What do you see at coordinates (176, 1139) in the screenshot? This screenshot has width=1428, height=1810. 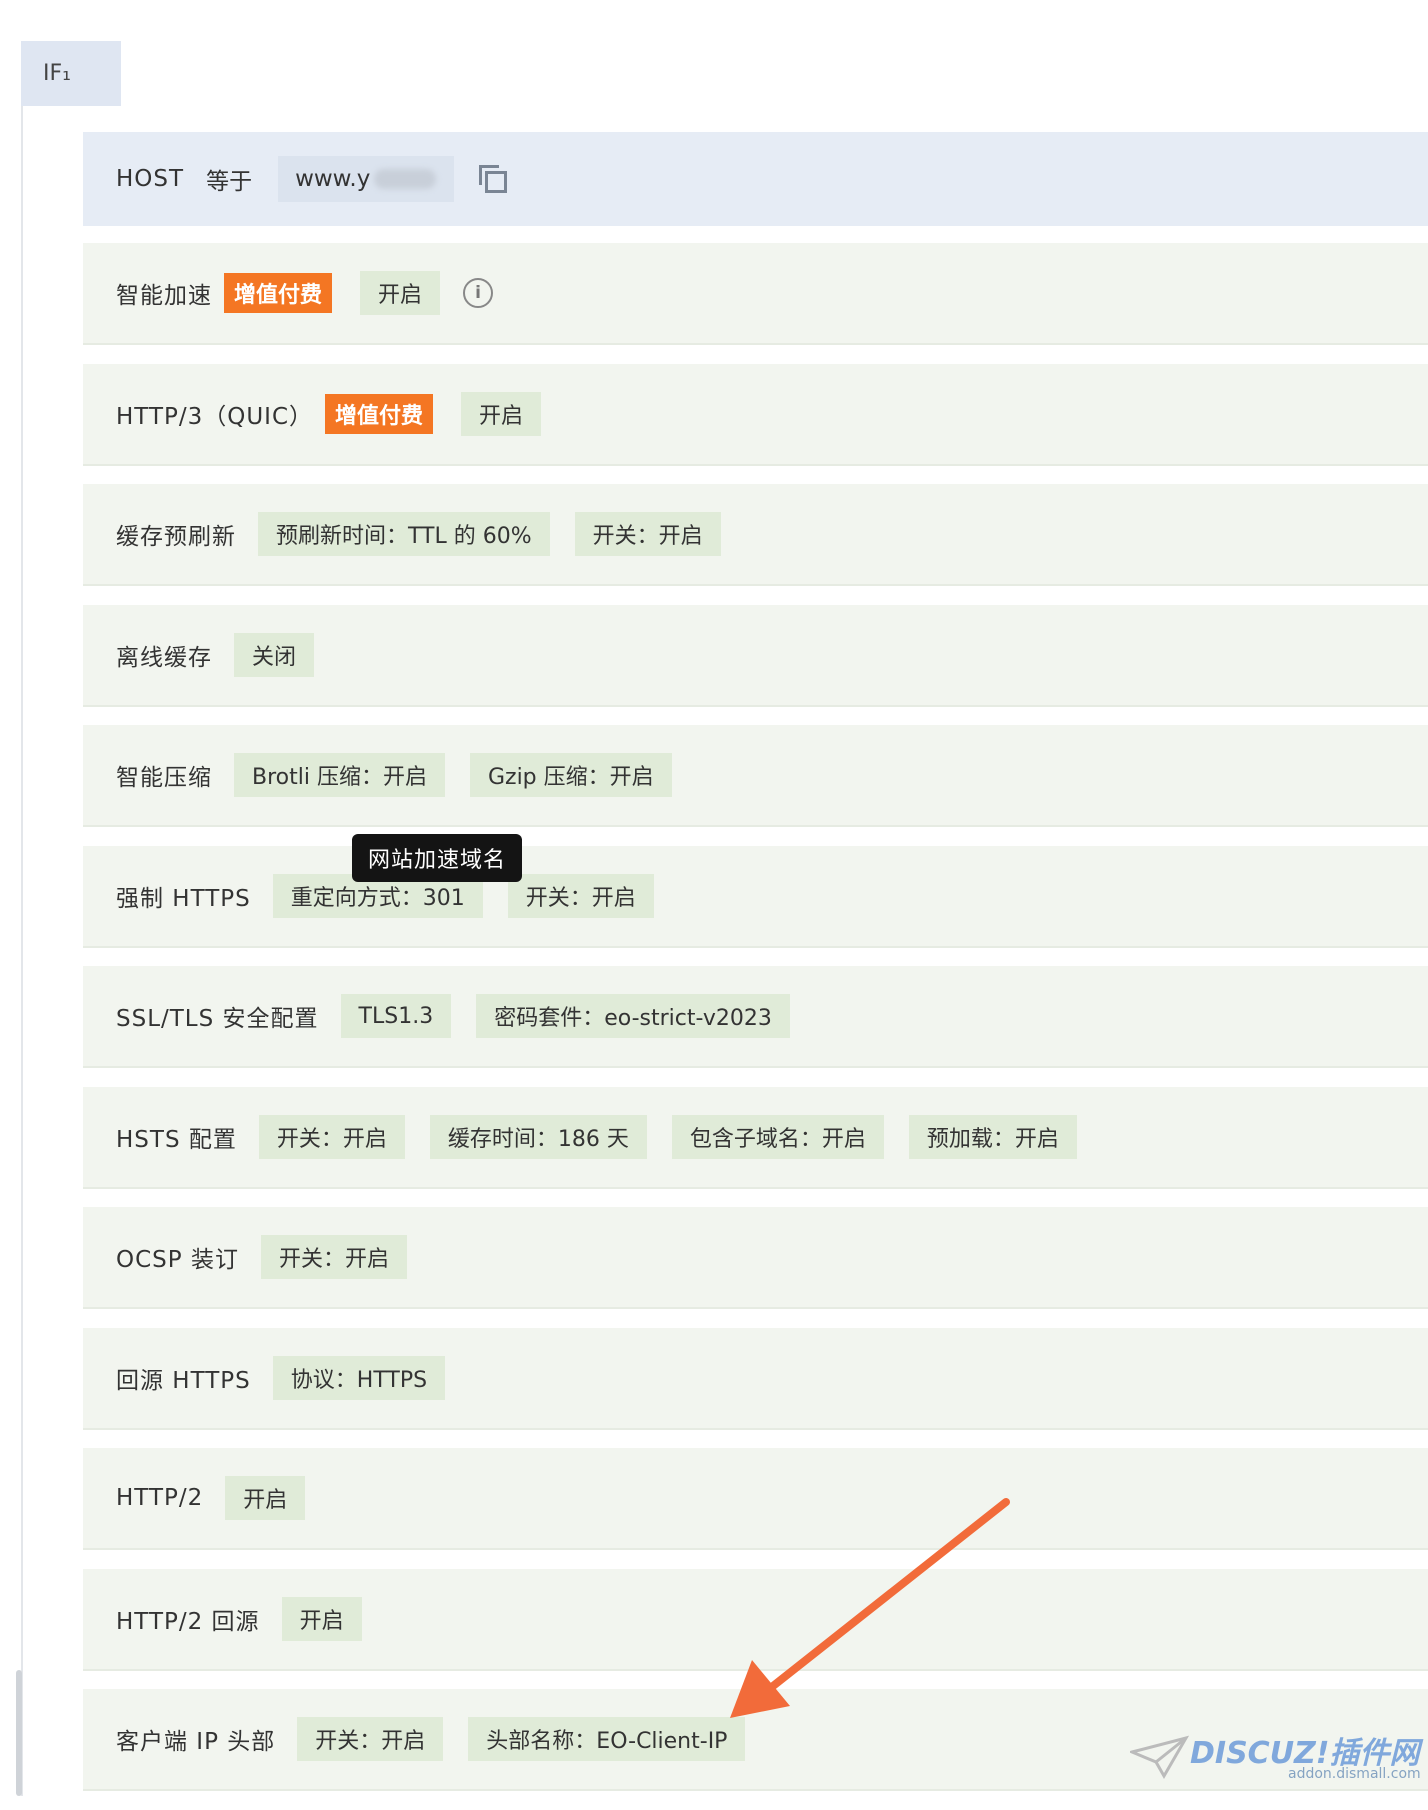 I see `rule-label: HSTS 配置` at bounding box center [176, 1139].